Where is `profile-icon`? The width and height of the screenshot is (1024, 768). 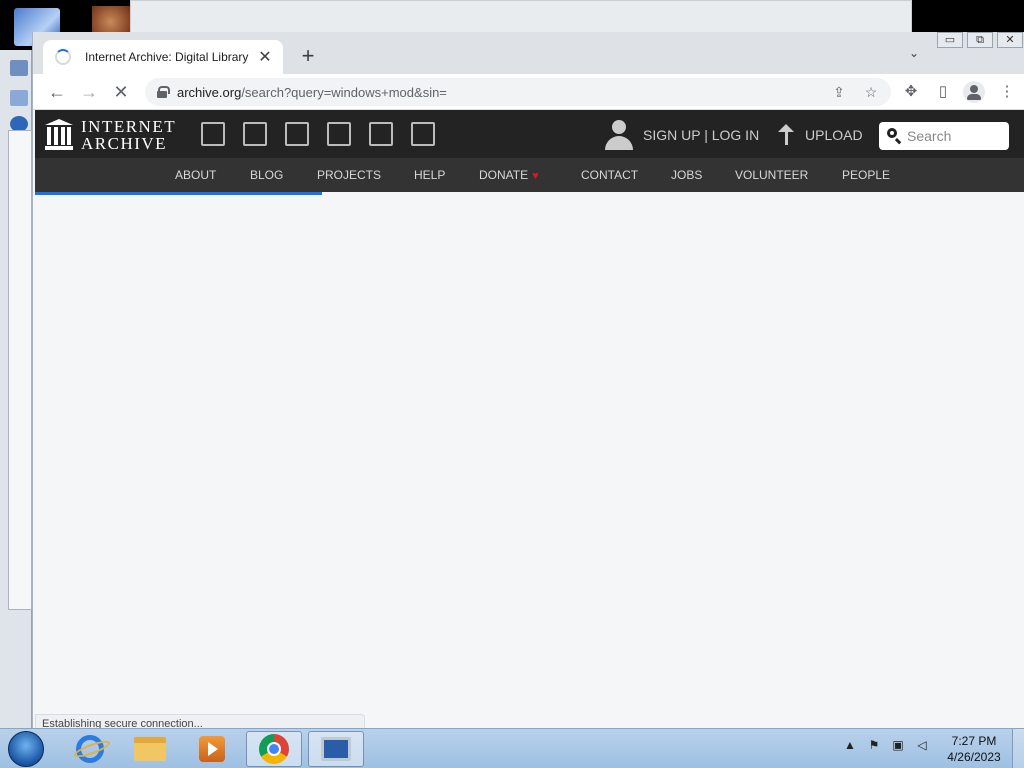
profile-icon is located at coordinates (974, 92).